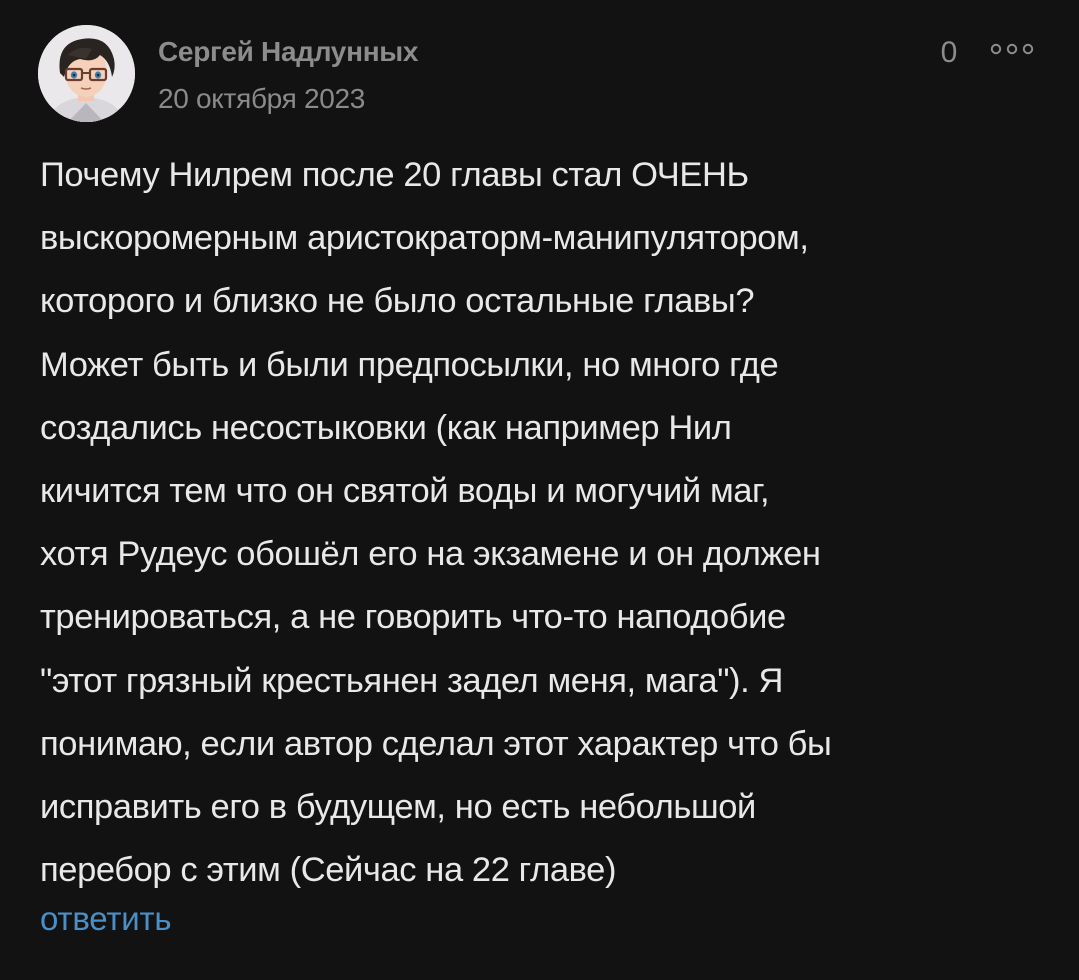  I want to click on more-dots-icon, so click(1012, 48).